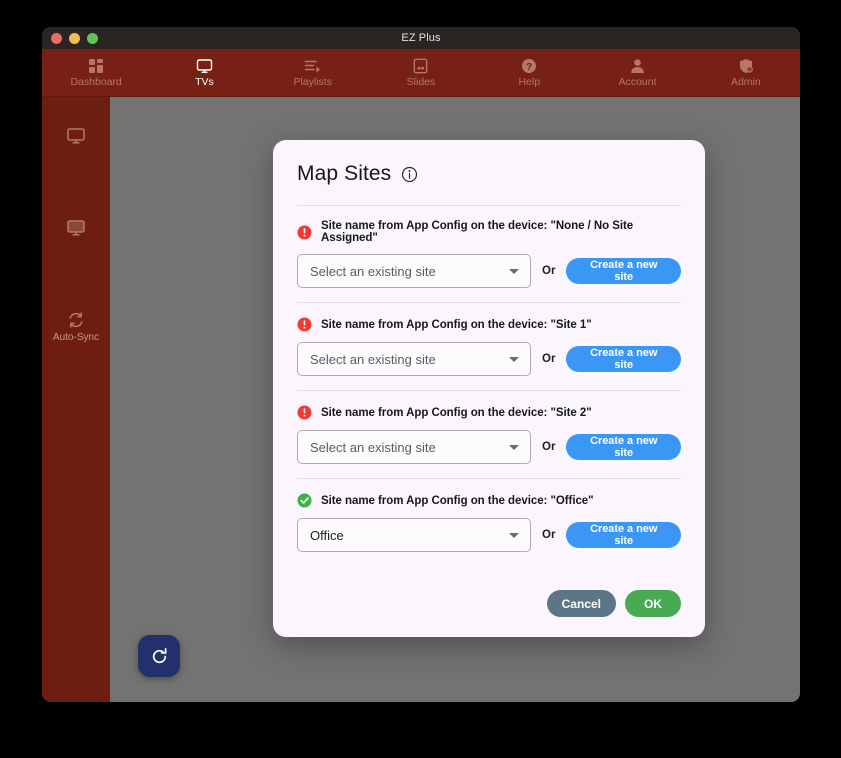 This screenshot has height=758, width=841. I want to click on nav-label: Dashboard, so click(96, 82).